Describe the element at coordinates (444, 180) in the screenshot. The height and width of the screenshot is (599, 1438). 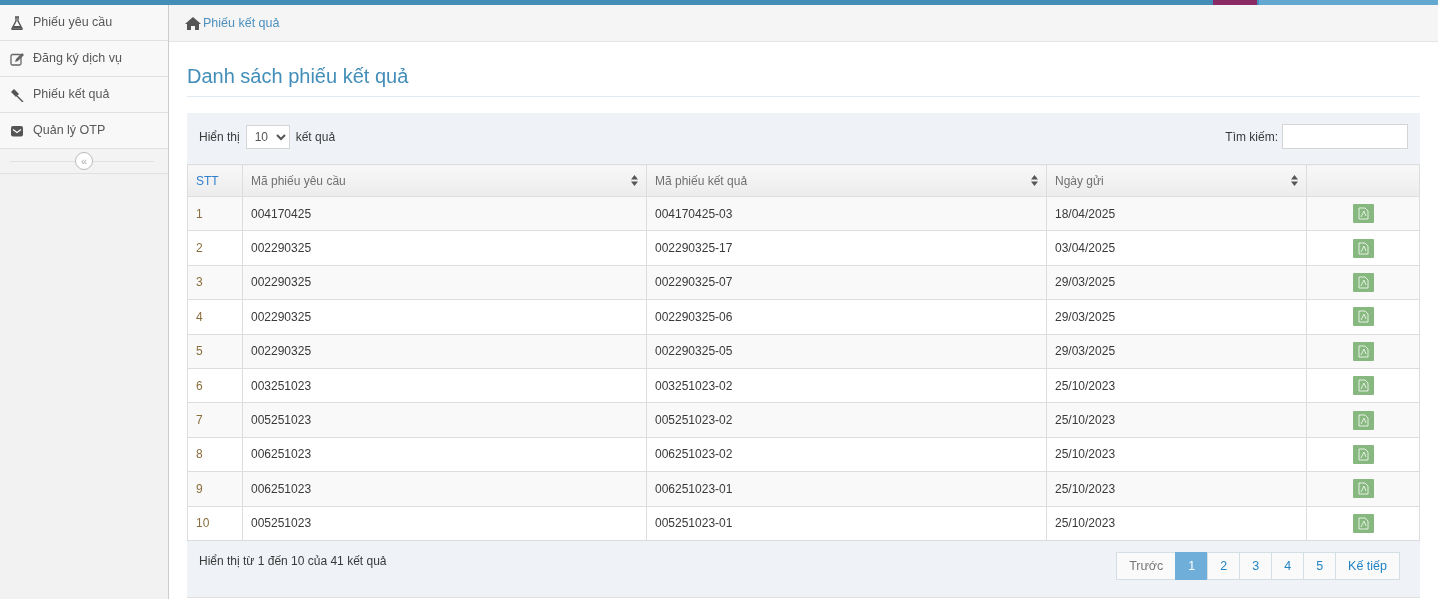
I see `column-header: Mã phiếu yêu cầu` at that location.